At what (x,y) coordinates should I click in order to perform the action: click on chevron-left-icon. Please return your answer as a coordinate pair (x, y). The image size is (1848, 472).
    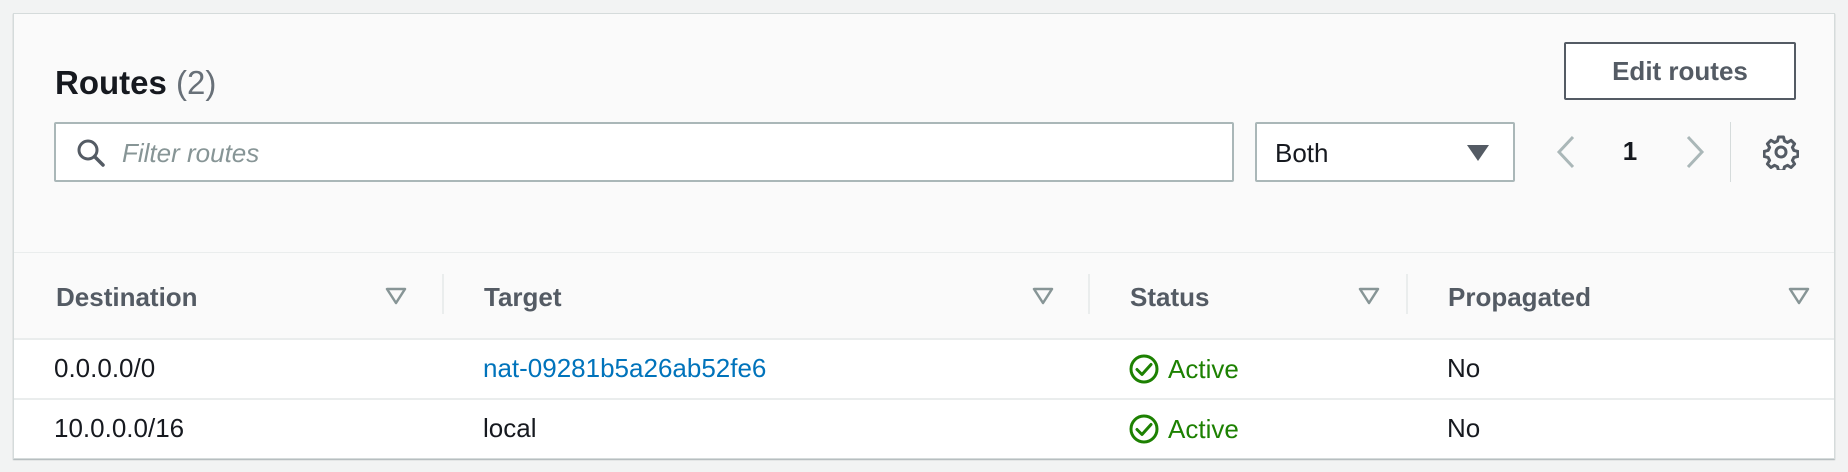
    Looking at the image, I should click on (1566, 152).